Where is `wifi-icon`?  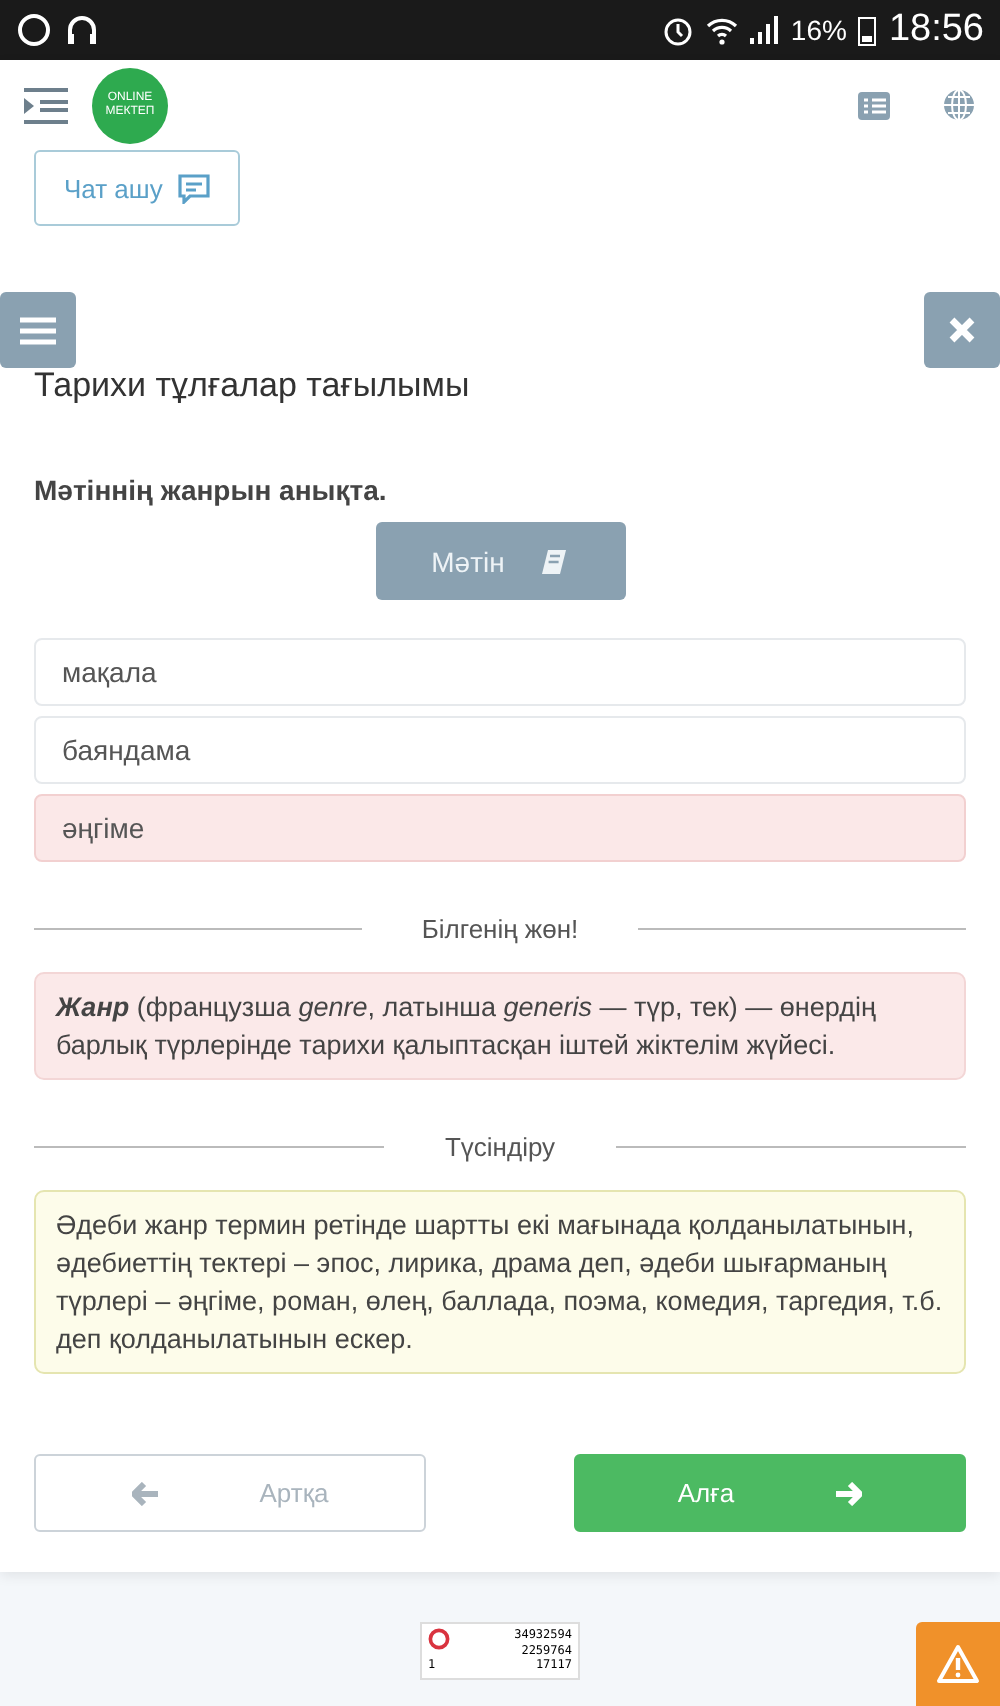
wifi-icon is located at coordinates (722, 30).